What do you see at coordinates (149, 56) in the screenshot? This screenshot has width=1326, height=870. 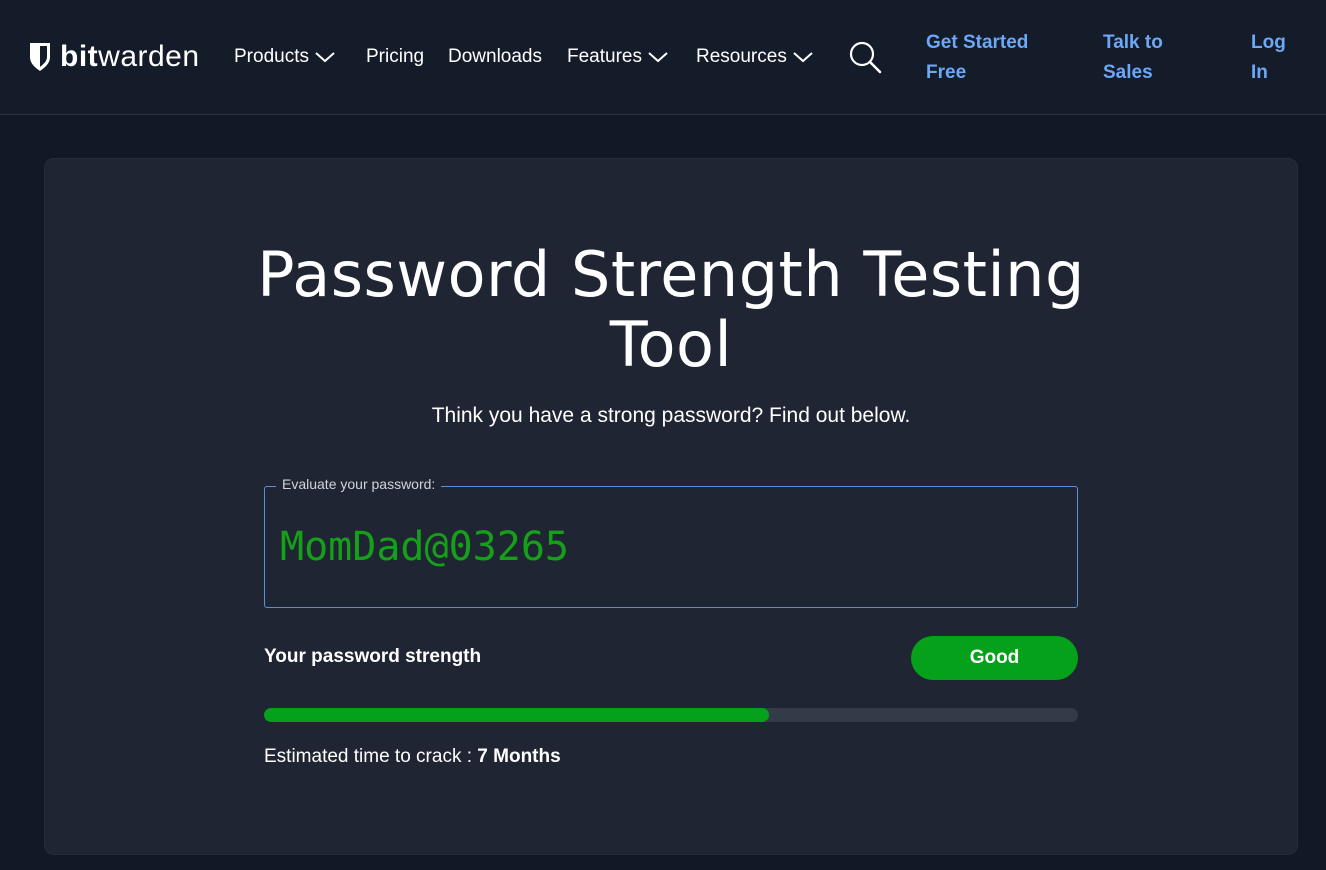 I see `logo-text-regular: warden` at bounding box center [149, 56].